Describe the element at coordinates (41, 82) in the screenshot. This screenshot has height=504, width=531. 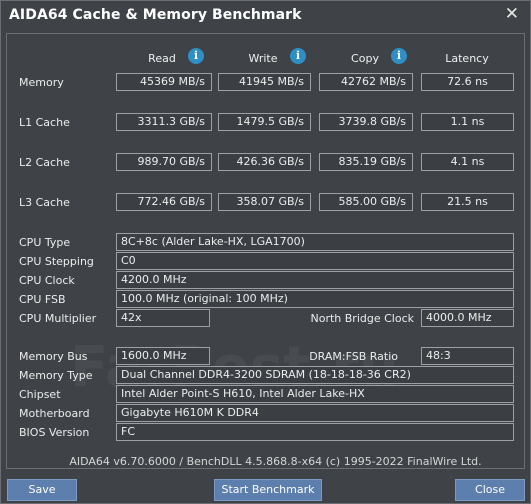
I see `memory-row-label: Memory` at that location.